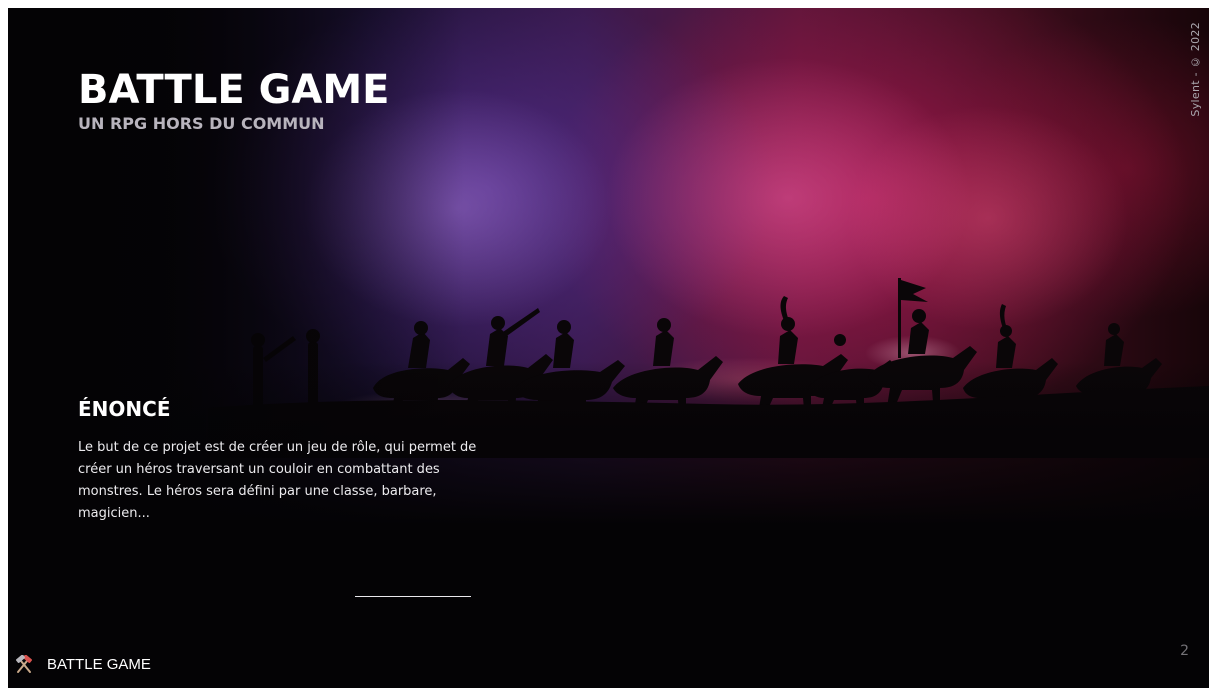 The height and width of the screenshot is (688, 1211). Describe the element at coordinates (234, 90) in the screenshot. I see `slide-title: BATTLE GAME` at that location.